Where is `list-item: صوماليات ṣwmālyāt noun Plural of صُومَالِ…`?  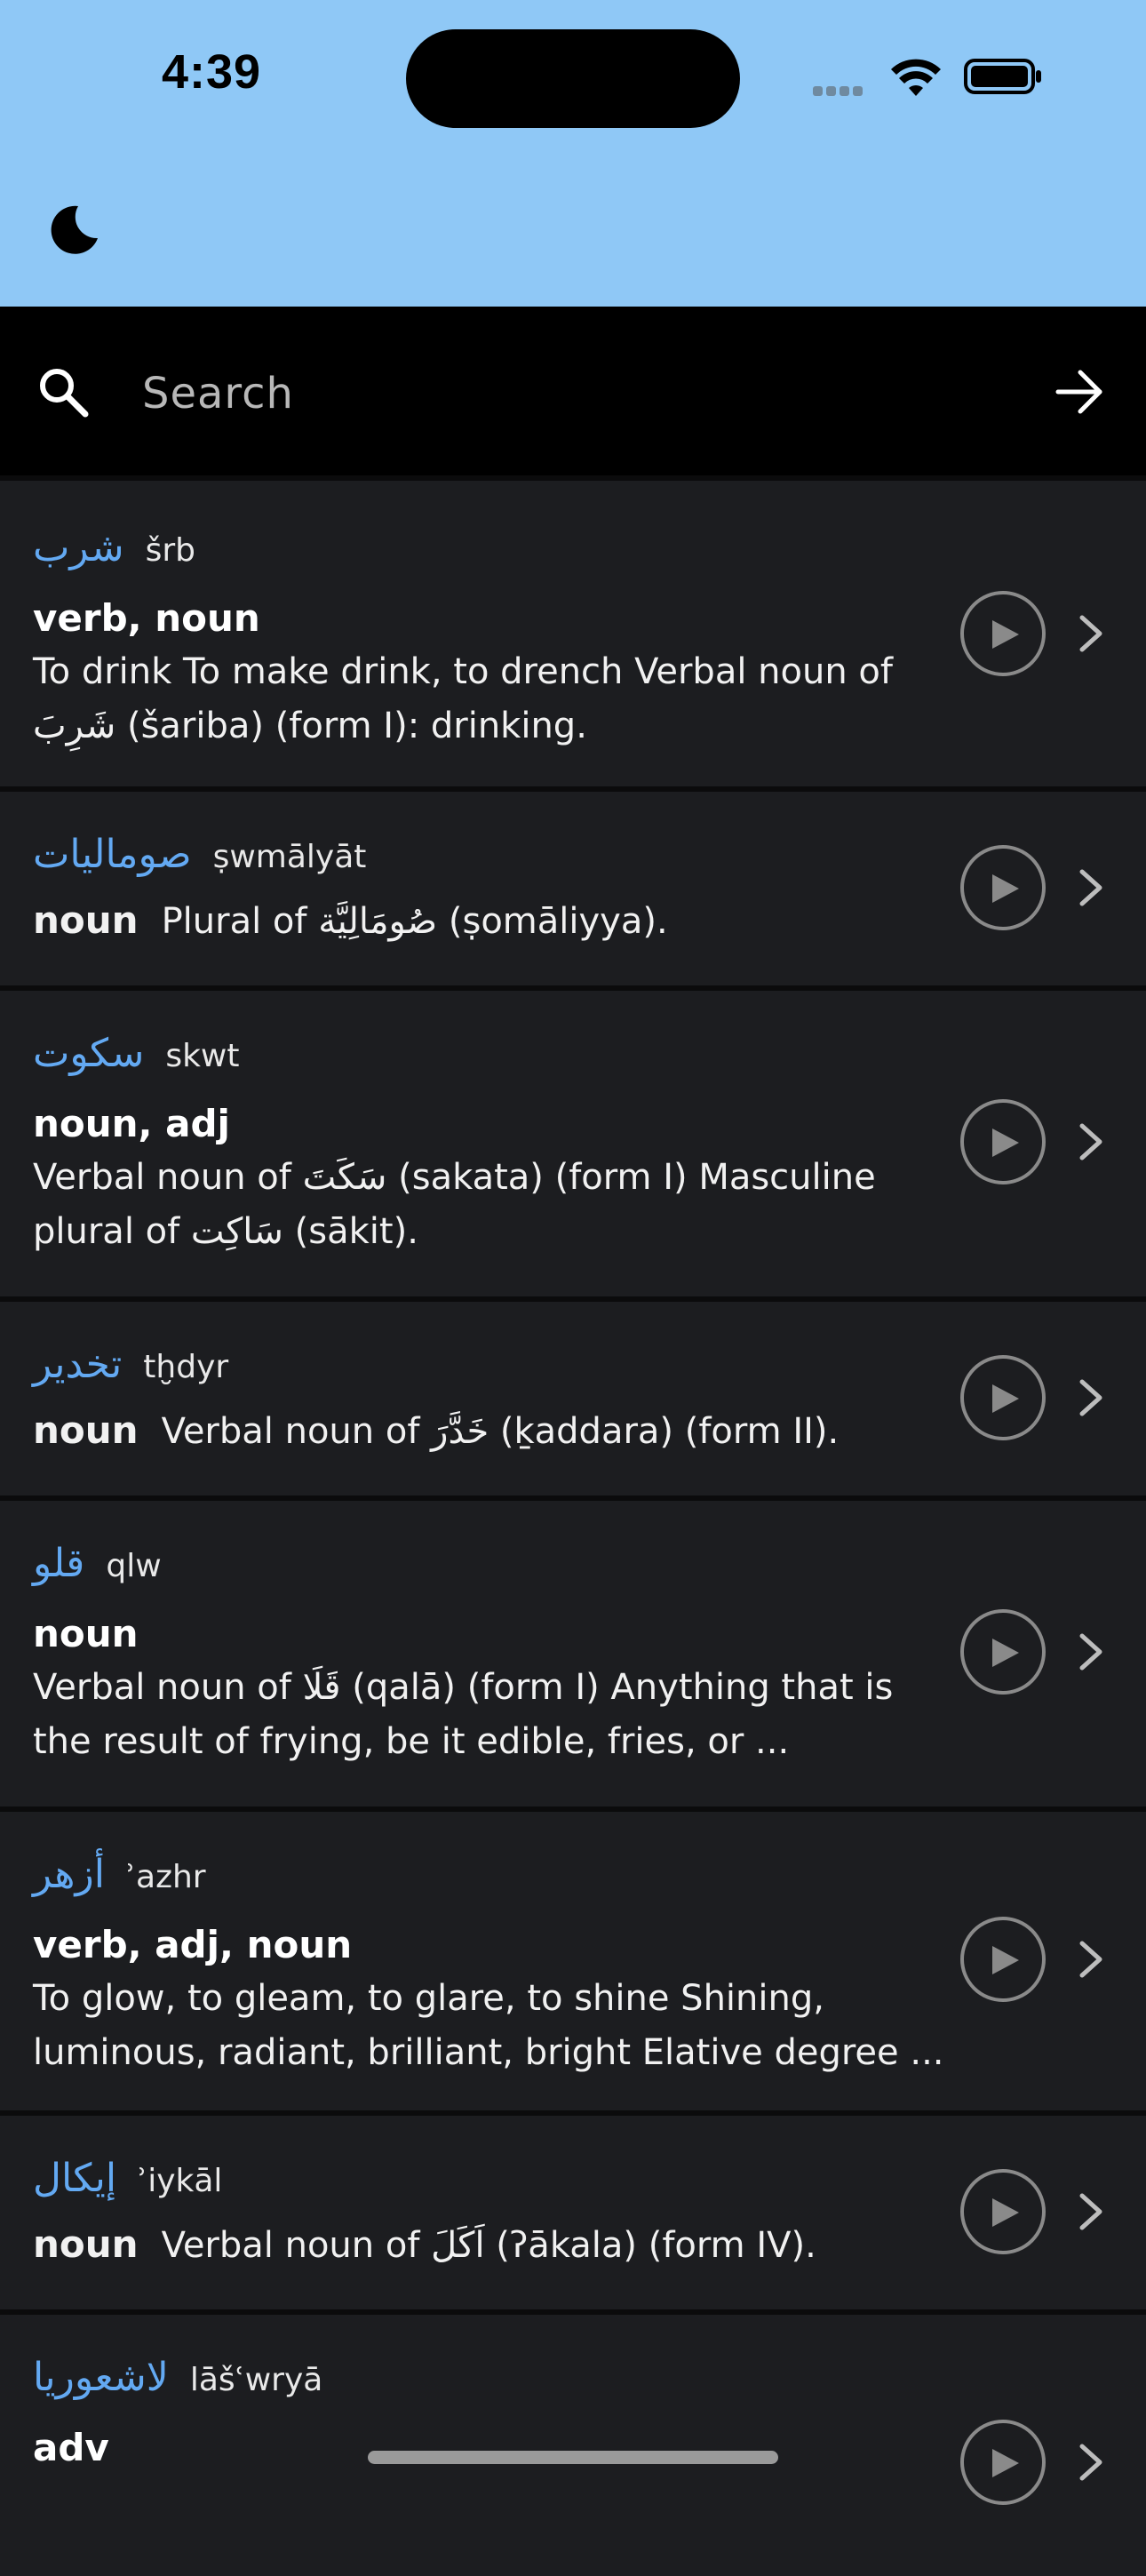
list-item: صوماليات ṣwmālyāt noun Plural of صُومَالِ… is located at coordinates (573, 886).